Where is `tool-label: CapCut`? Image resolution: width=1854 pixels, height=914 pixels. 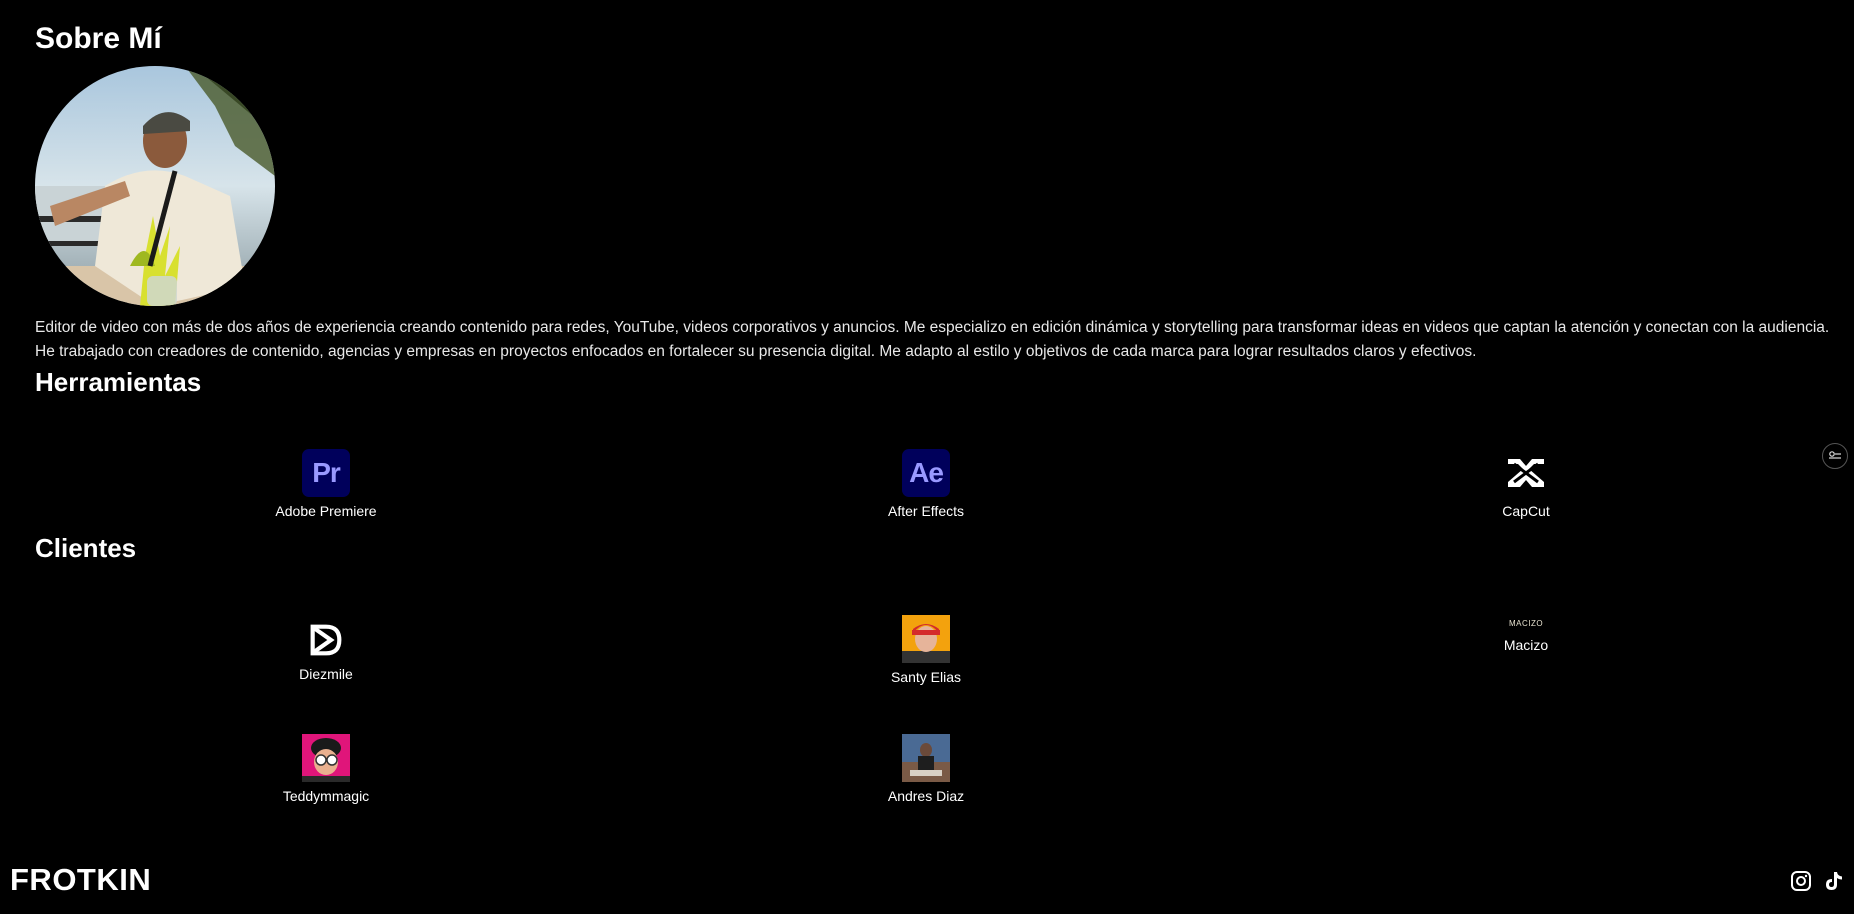 tool-label: CapCut is located at coordinates (1526, 511).